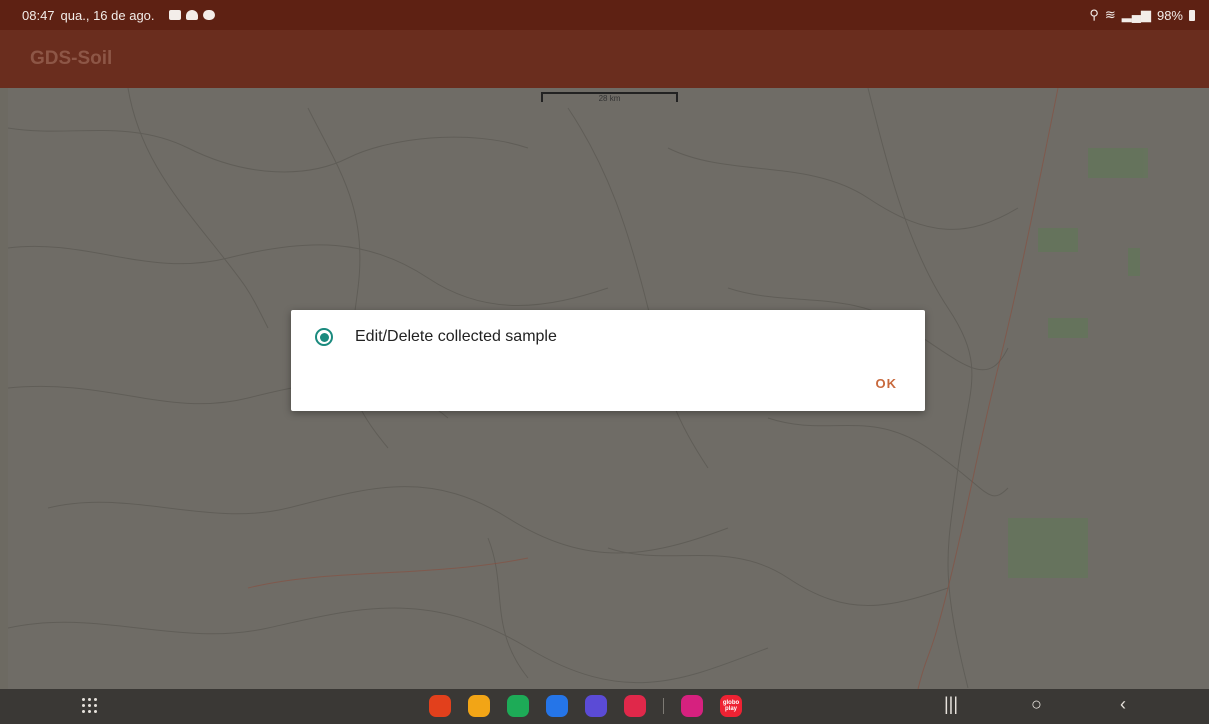 Image resolution: width=1209 pixels, height=724 pixels. I want to click on cloud-icon, so click(191, 15).